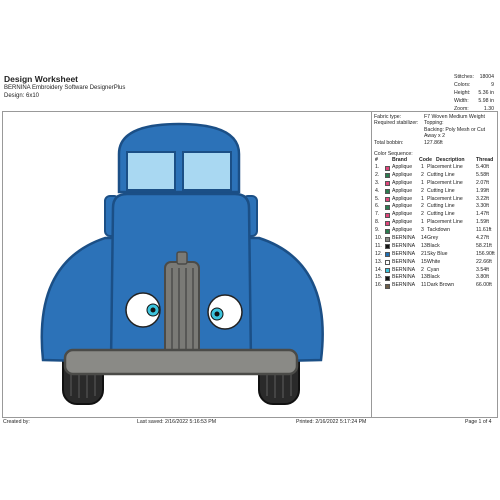 The image size is (500, 500). I want to click on worksheet-title: Design Worksheet, so click(41, 79).